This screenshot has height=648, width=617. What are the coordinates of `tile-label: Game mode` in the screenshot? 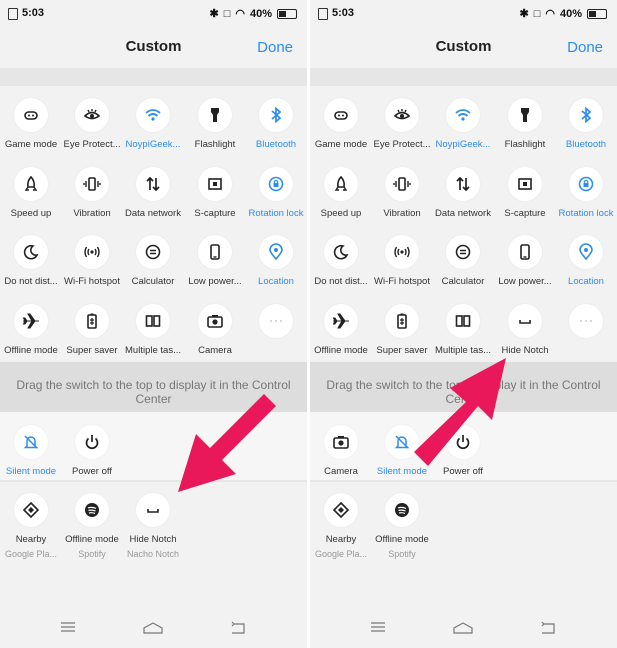 It's located at (341, 144).